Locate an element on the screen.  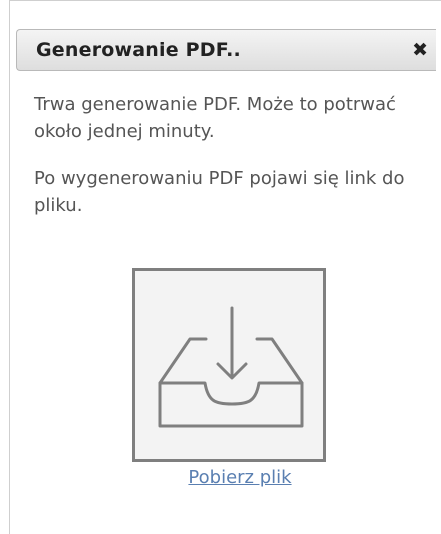
inbox-download-icon is located at coordinates (231, 367).